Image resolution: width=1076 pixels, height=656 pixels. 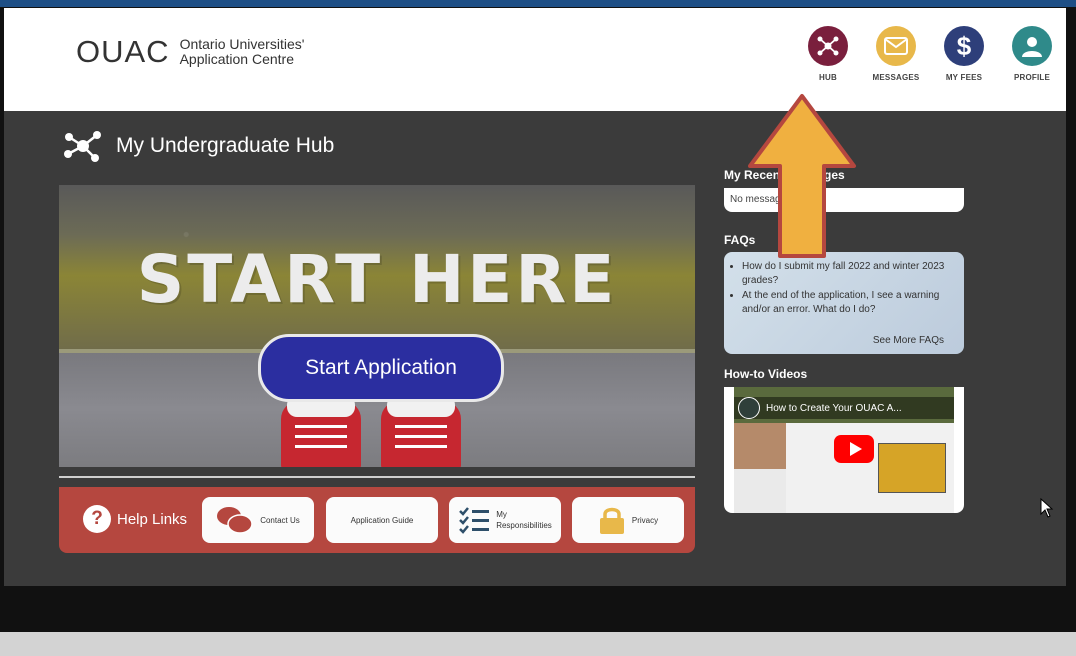 I want to click on see-more-faqs-link: See More FAQs, so click(x=908, y=341).